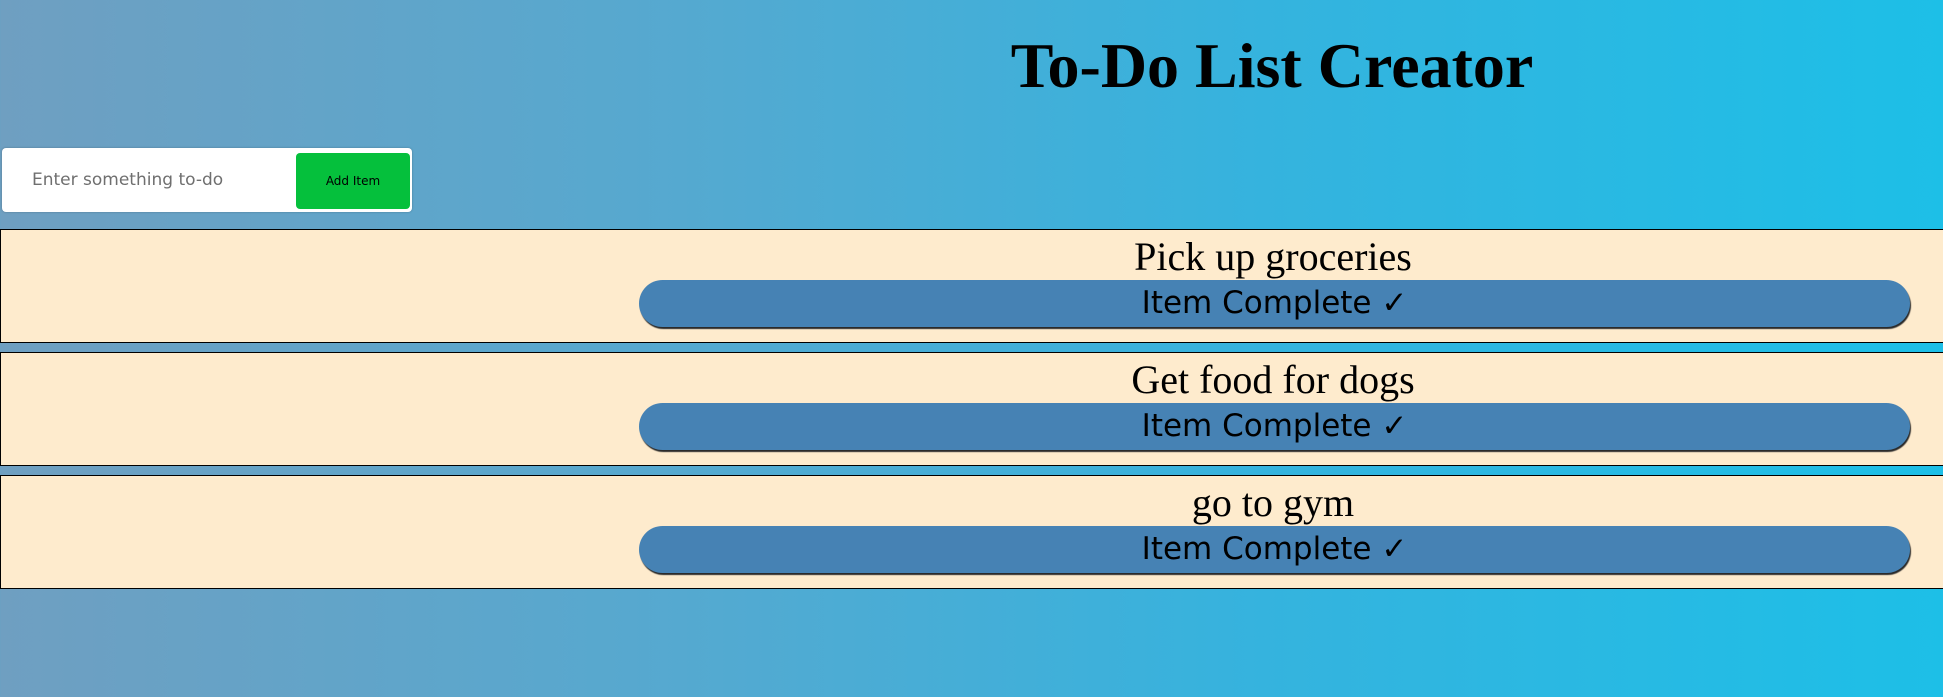  Describe the element at coordinates (1273, 256) in the screenshot. I see `todo-item-text: Pick up groceries` at that location.